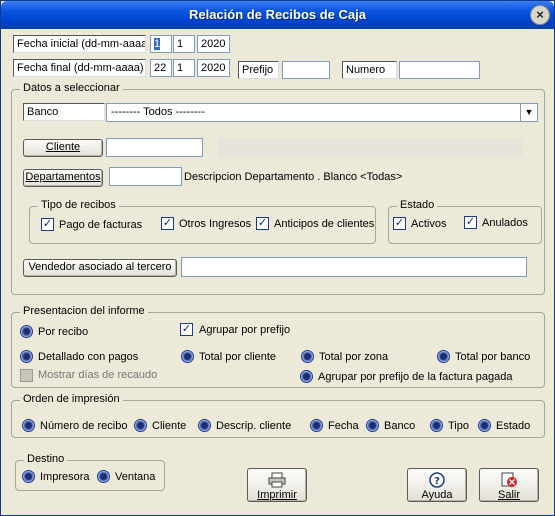 The width and height of the screenshot is (555, 516). What do you see at coordinates (354, 357) in the screenshot?
I see `total-zona-label: Total por zona` at bounding box center [354, 357].